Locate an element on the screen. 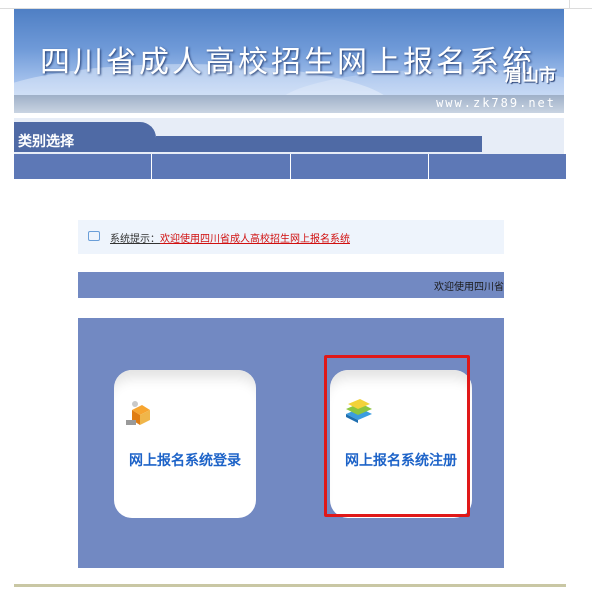 The width and height of the screenshot is (592, 603). highlight-box is located at coordinates (397, 436).